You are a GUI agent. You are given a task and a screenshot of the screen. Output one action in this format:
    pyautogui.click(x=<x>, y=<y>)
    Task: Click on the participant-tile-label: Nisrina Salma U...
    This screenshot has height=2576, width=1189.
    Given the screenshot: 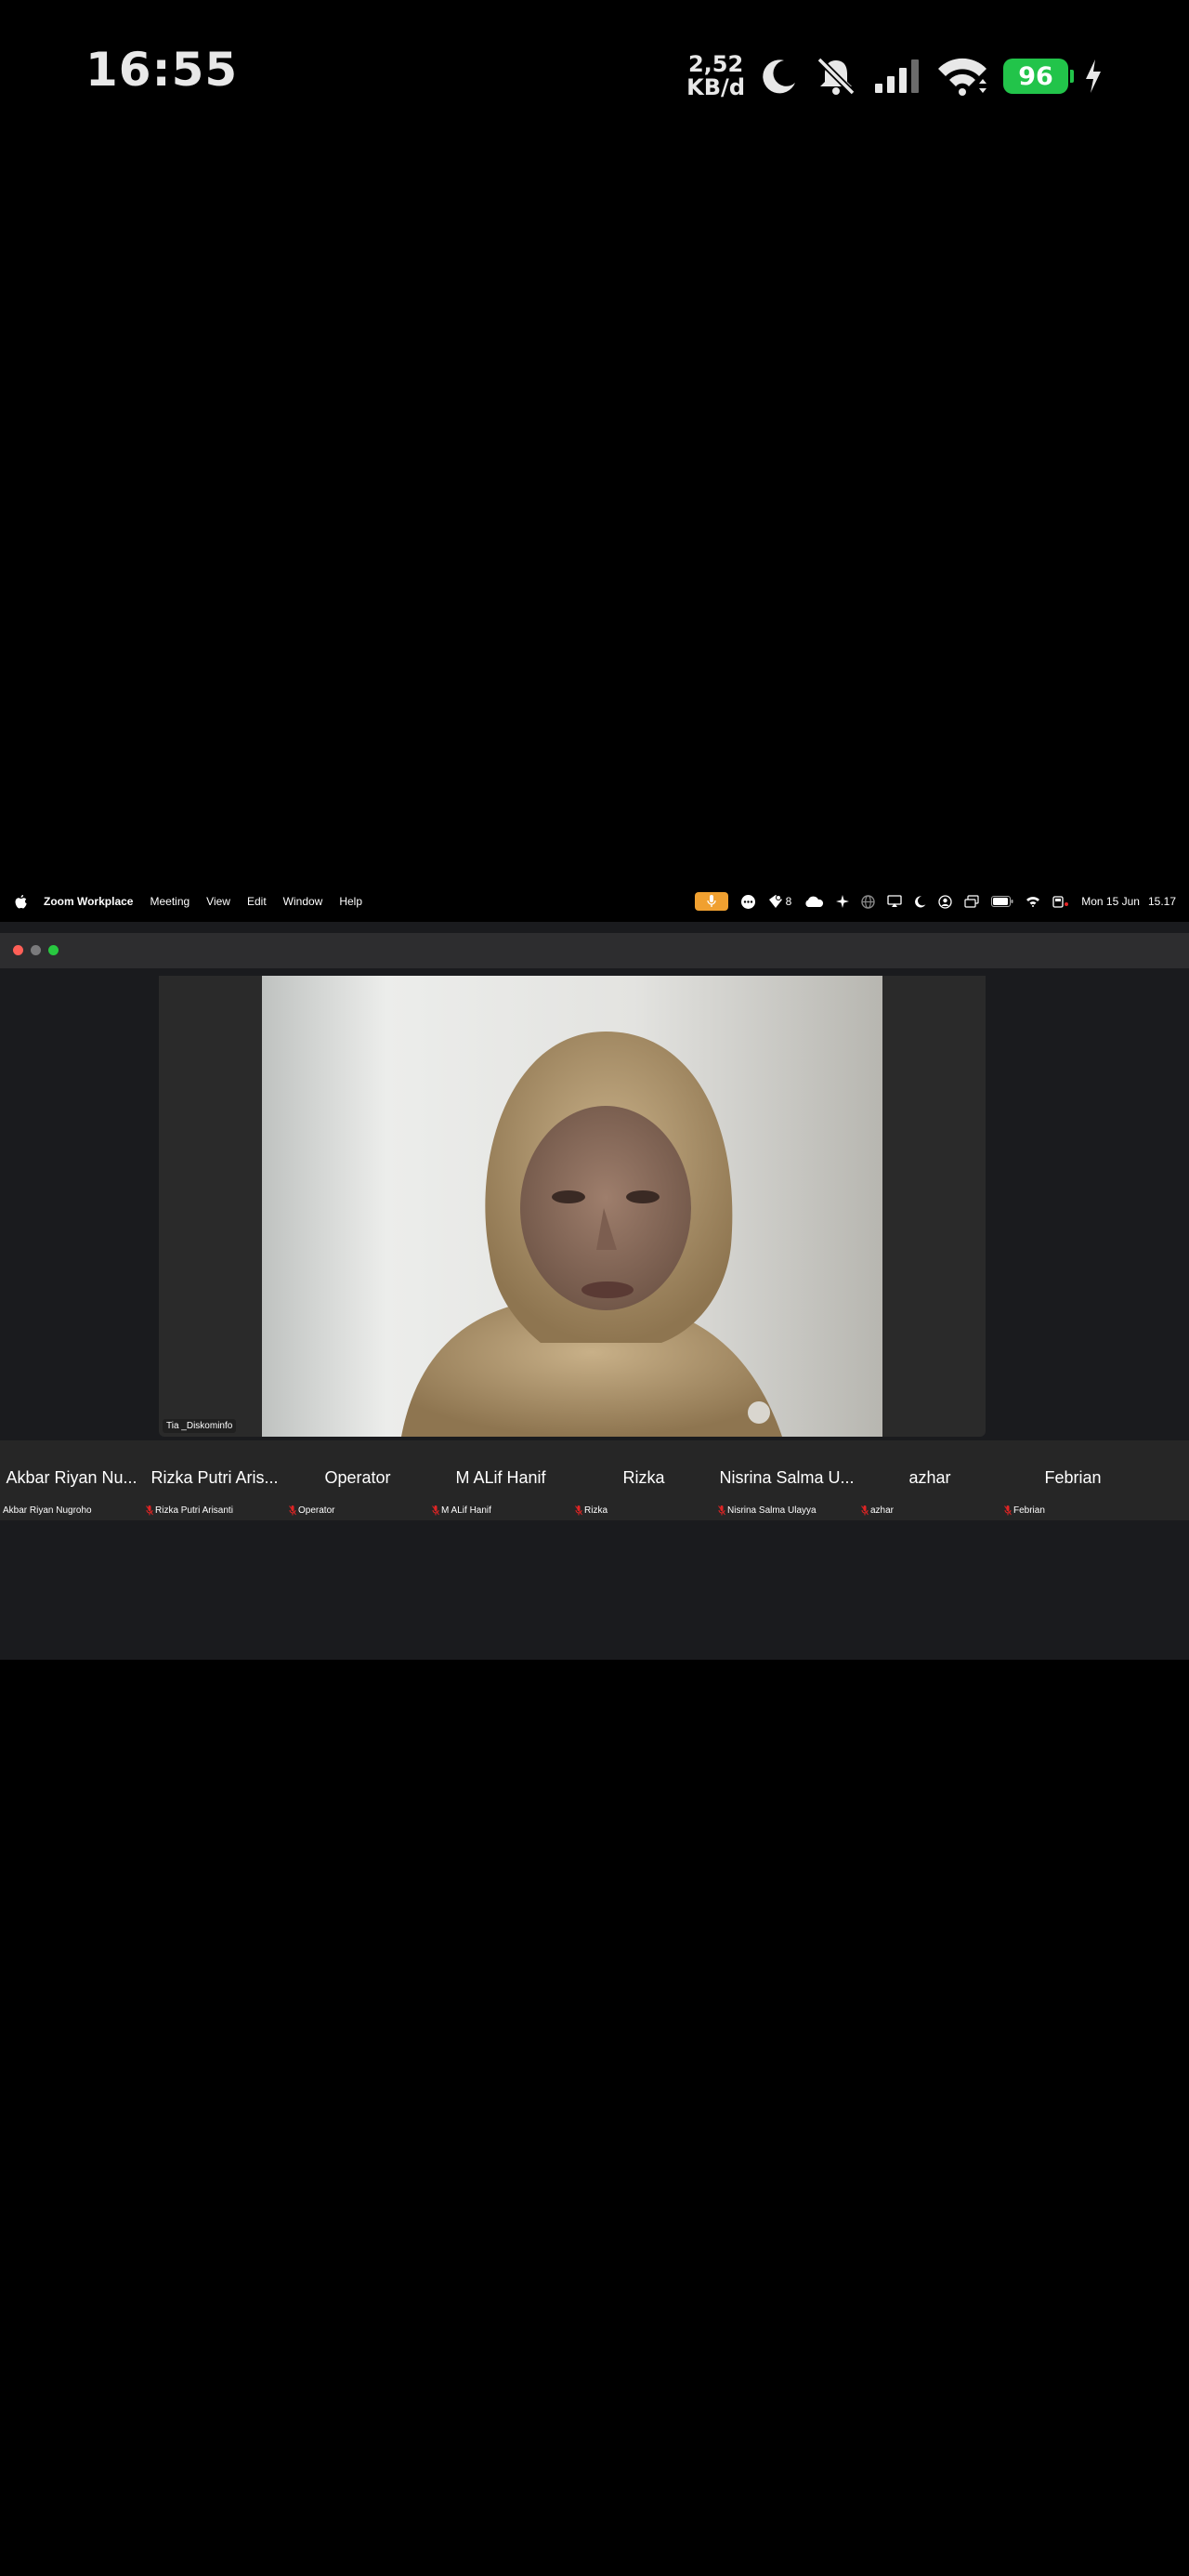 What is the action you would take?
    pyautogui.click(x=787, y=1477)
    